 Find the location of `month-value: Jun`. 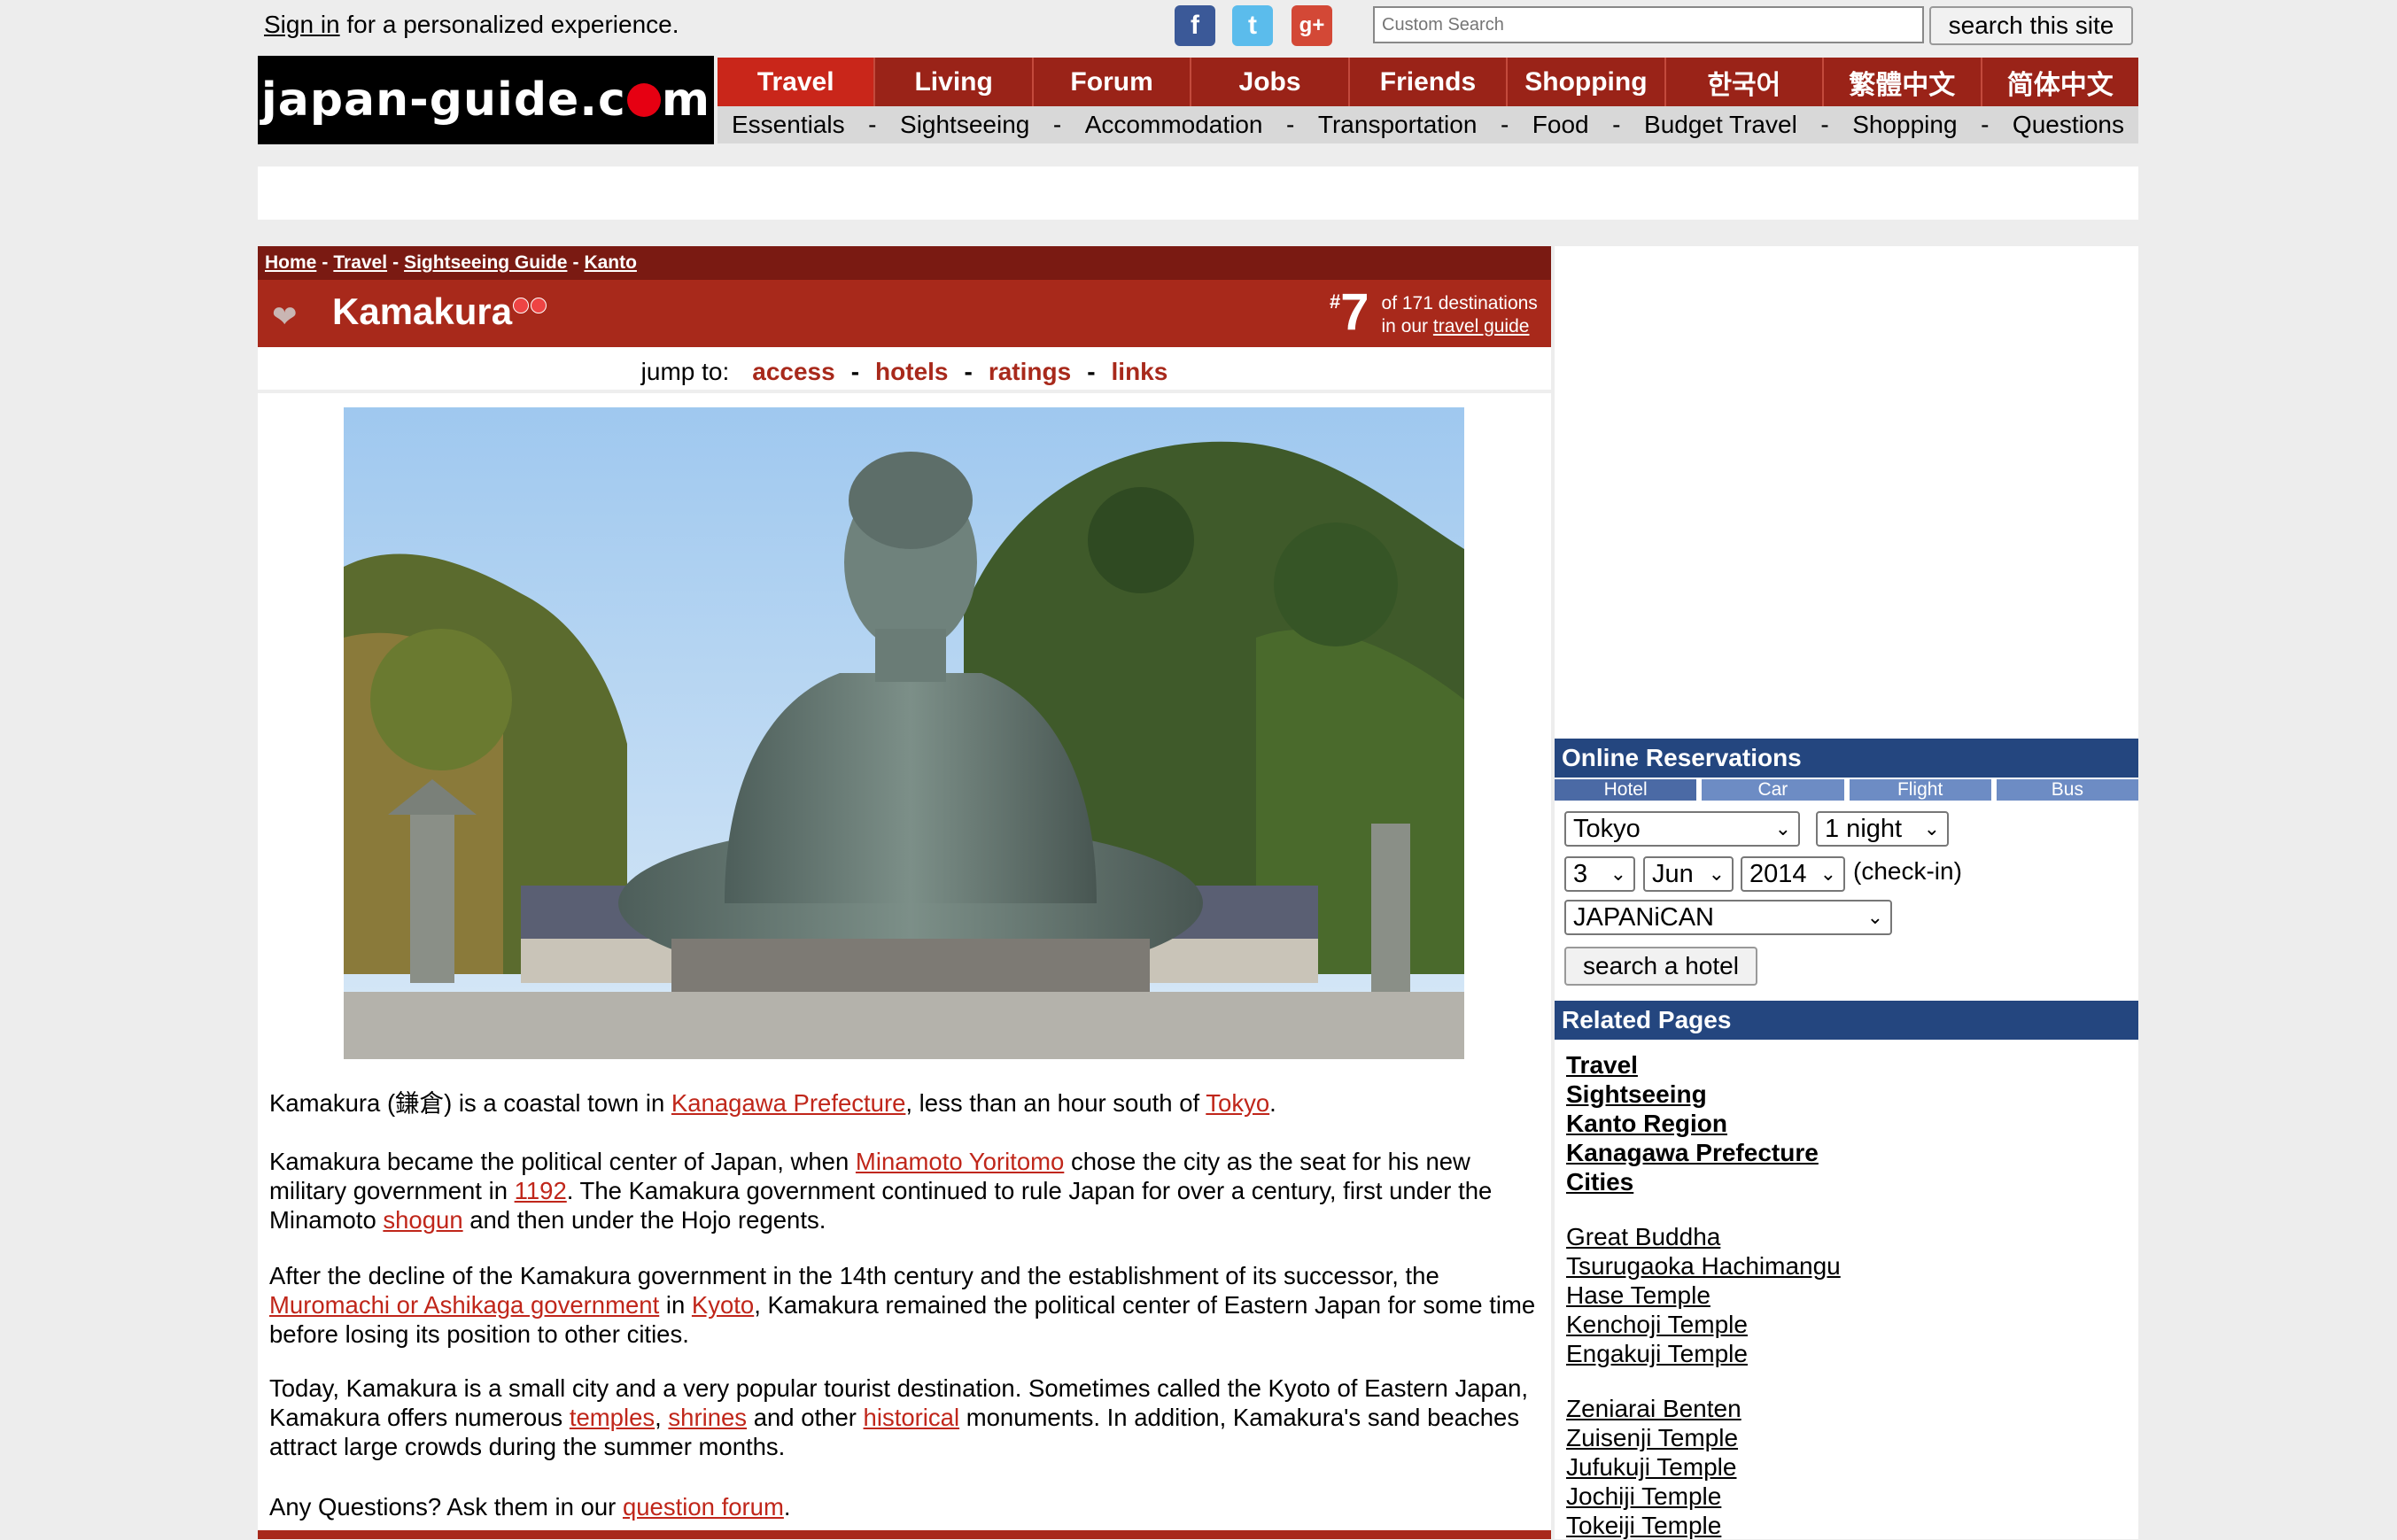

month-value: Jun is located at coordinates (1673, 873).